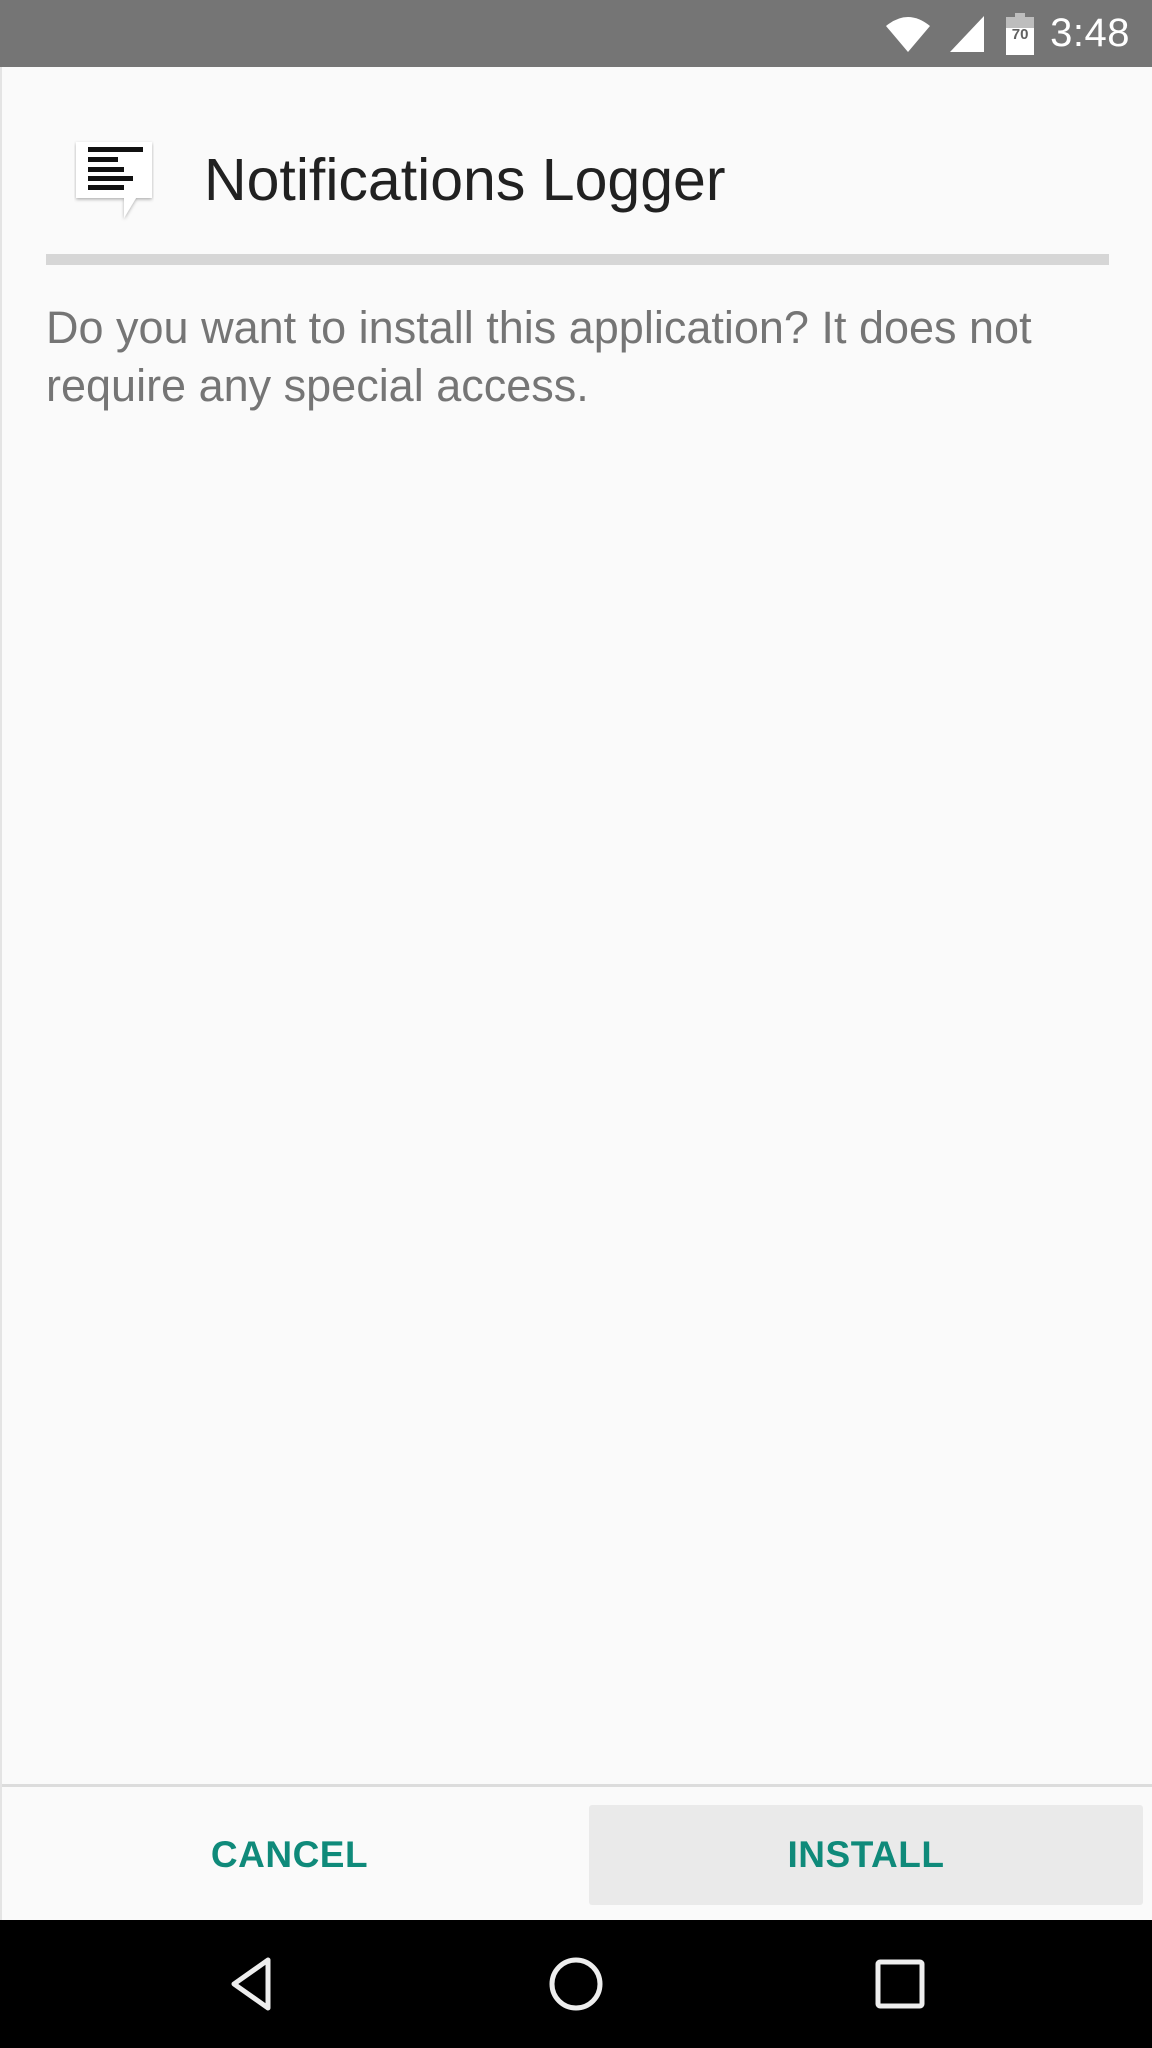 Image resolution: width=1152 pixels, height=2048 pixels. I want to click on cancel-button: CANCEL, so click(289, 1855).